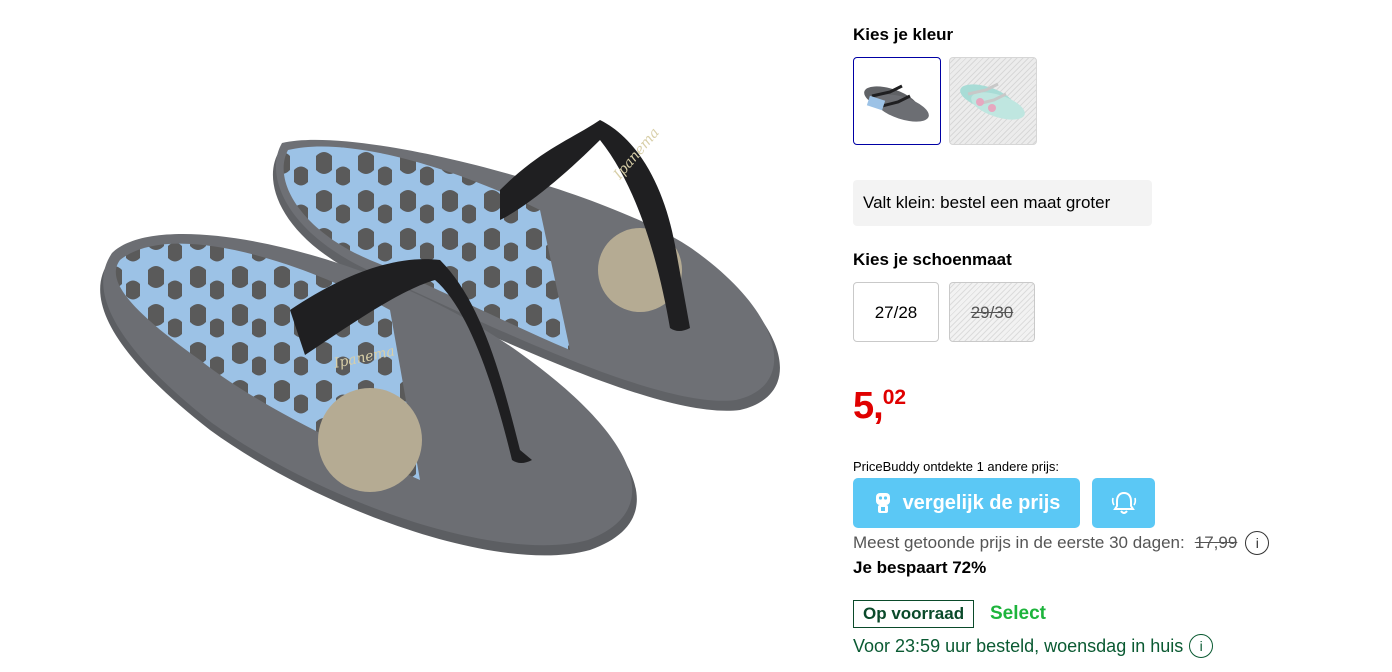 The height and width of the screenshot is (672, 1392). I want to click on delivery-info-icon: i, so click(1201, 646).